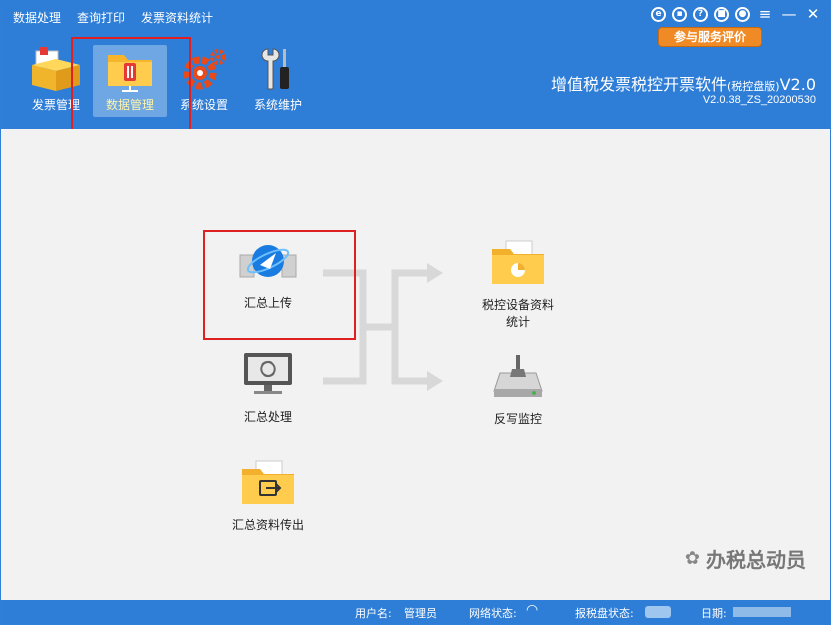 Image resolution: width=831 pixels, height=625 pixels. I want to click on menu-query-print: 查询打印, so click(101, 18).